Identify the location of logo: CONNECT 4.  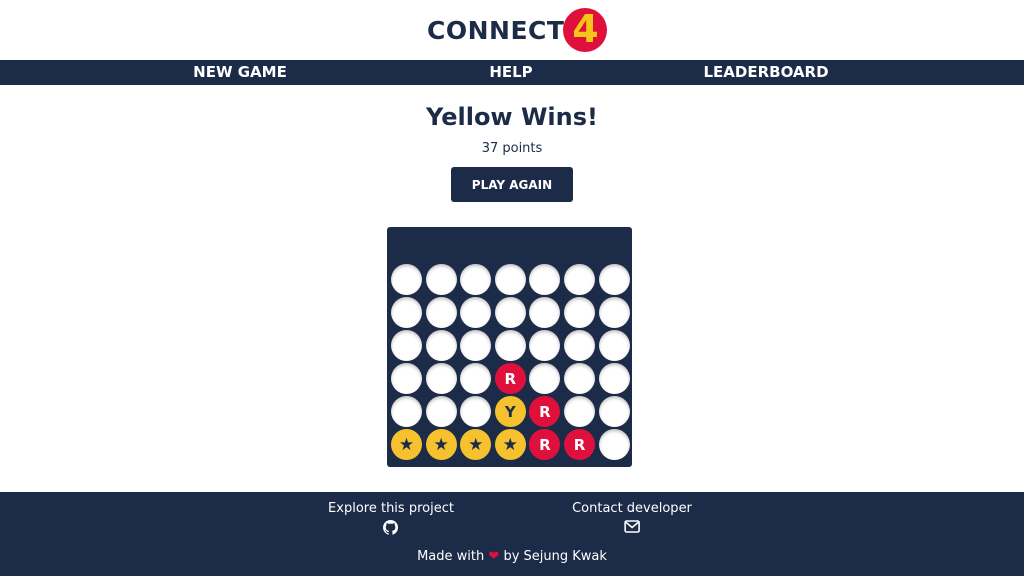
(517, 30).